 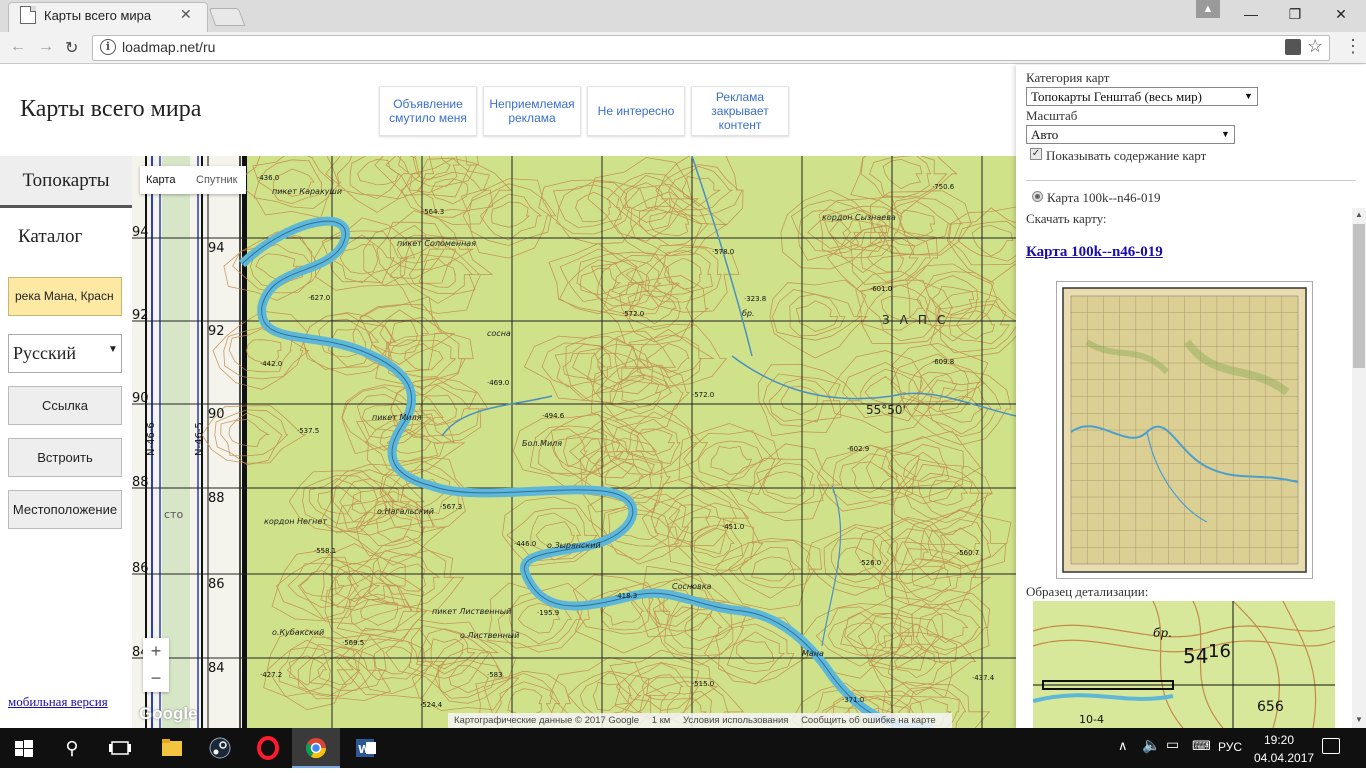 I want to click on map-sheet-radio, so click(x=1037, y=196).